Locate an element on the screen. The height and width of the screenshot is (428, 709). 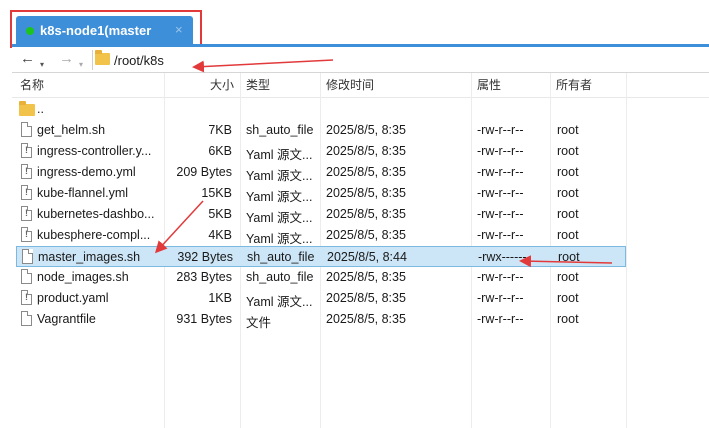
file-modified-time: 2025/8/5, 8:44 is located at coordinates (367, 257).